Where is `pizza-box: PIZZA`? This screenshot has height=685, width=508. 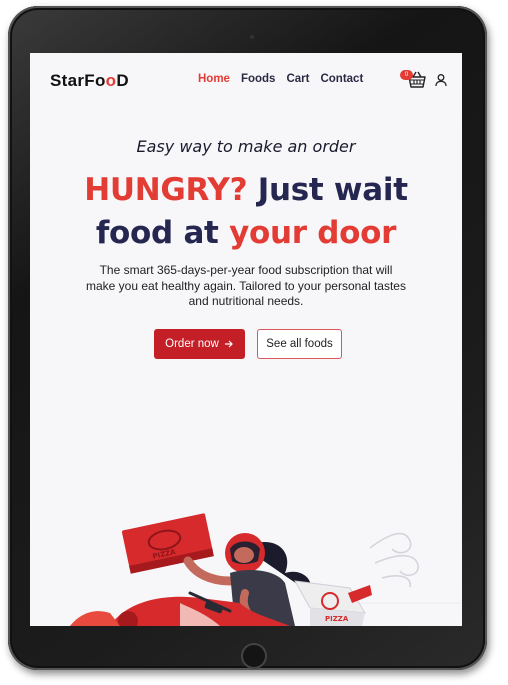
pizza-box: PIZZA is located at coordinates (167, 543).